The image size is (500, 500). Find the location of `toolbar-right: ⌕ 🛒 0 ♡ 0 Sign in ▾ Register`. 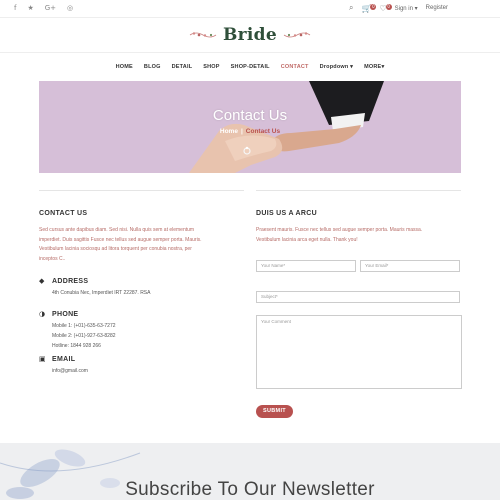

toolbar-right: ⌕ 🛒 0 ♡ 0 Sign in ▾ Register is located at coordinates (398, 8).